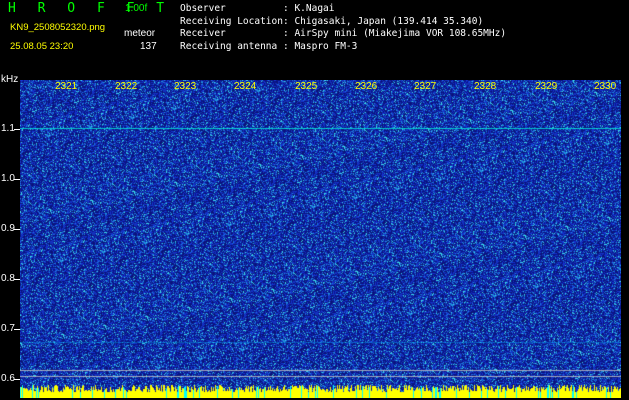 This screenshot has height=400, width=629. What do you see at coordinates (10, 79) in the screenshot?
I see `frequency-unit-label: kHz` at bounding box center [10, 79].